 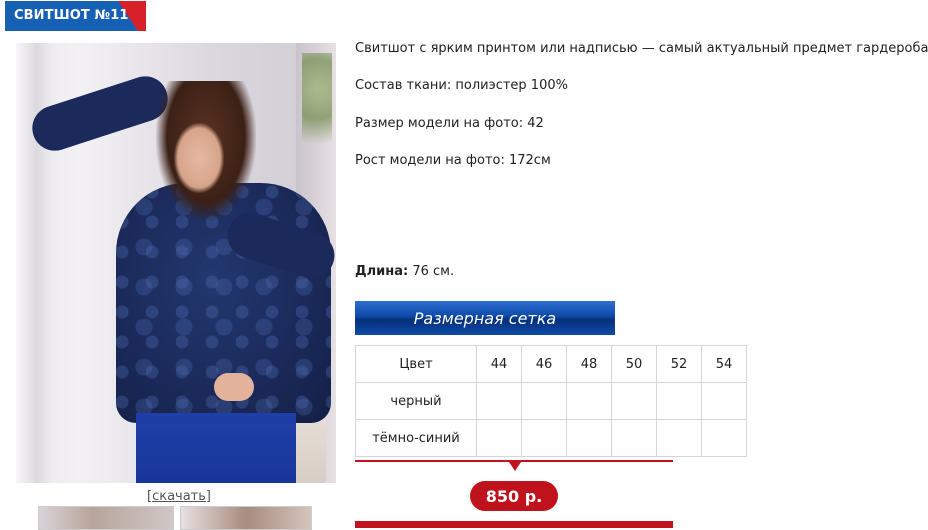 I want to click on table-header-cell: 54, so click(x=724, y=364).